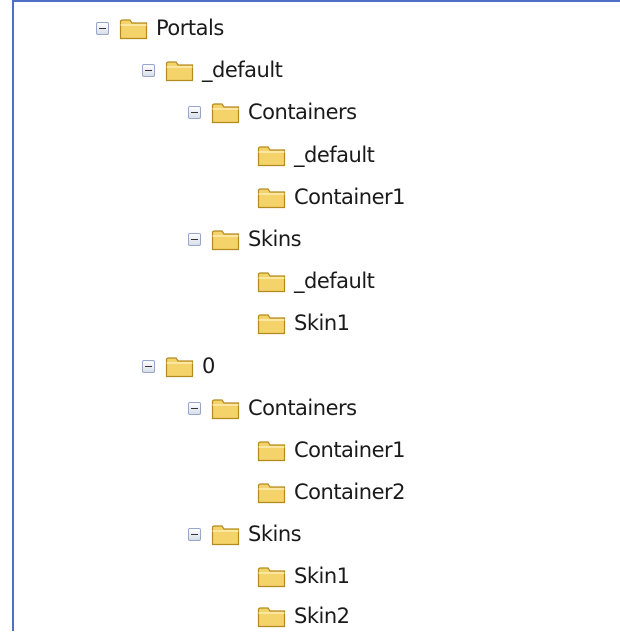  I want to click on tree-node-label: Portals, so click(190, 28).